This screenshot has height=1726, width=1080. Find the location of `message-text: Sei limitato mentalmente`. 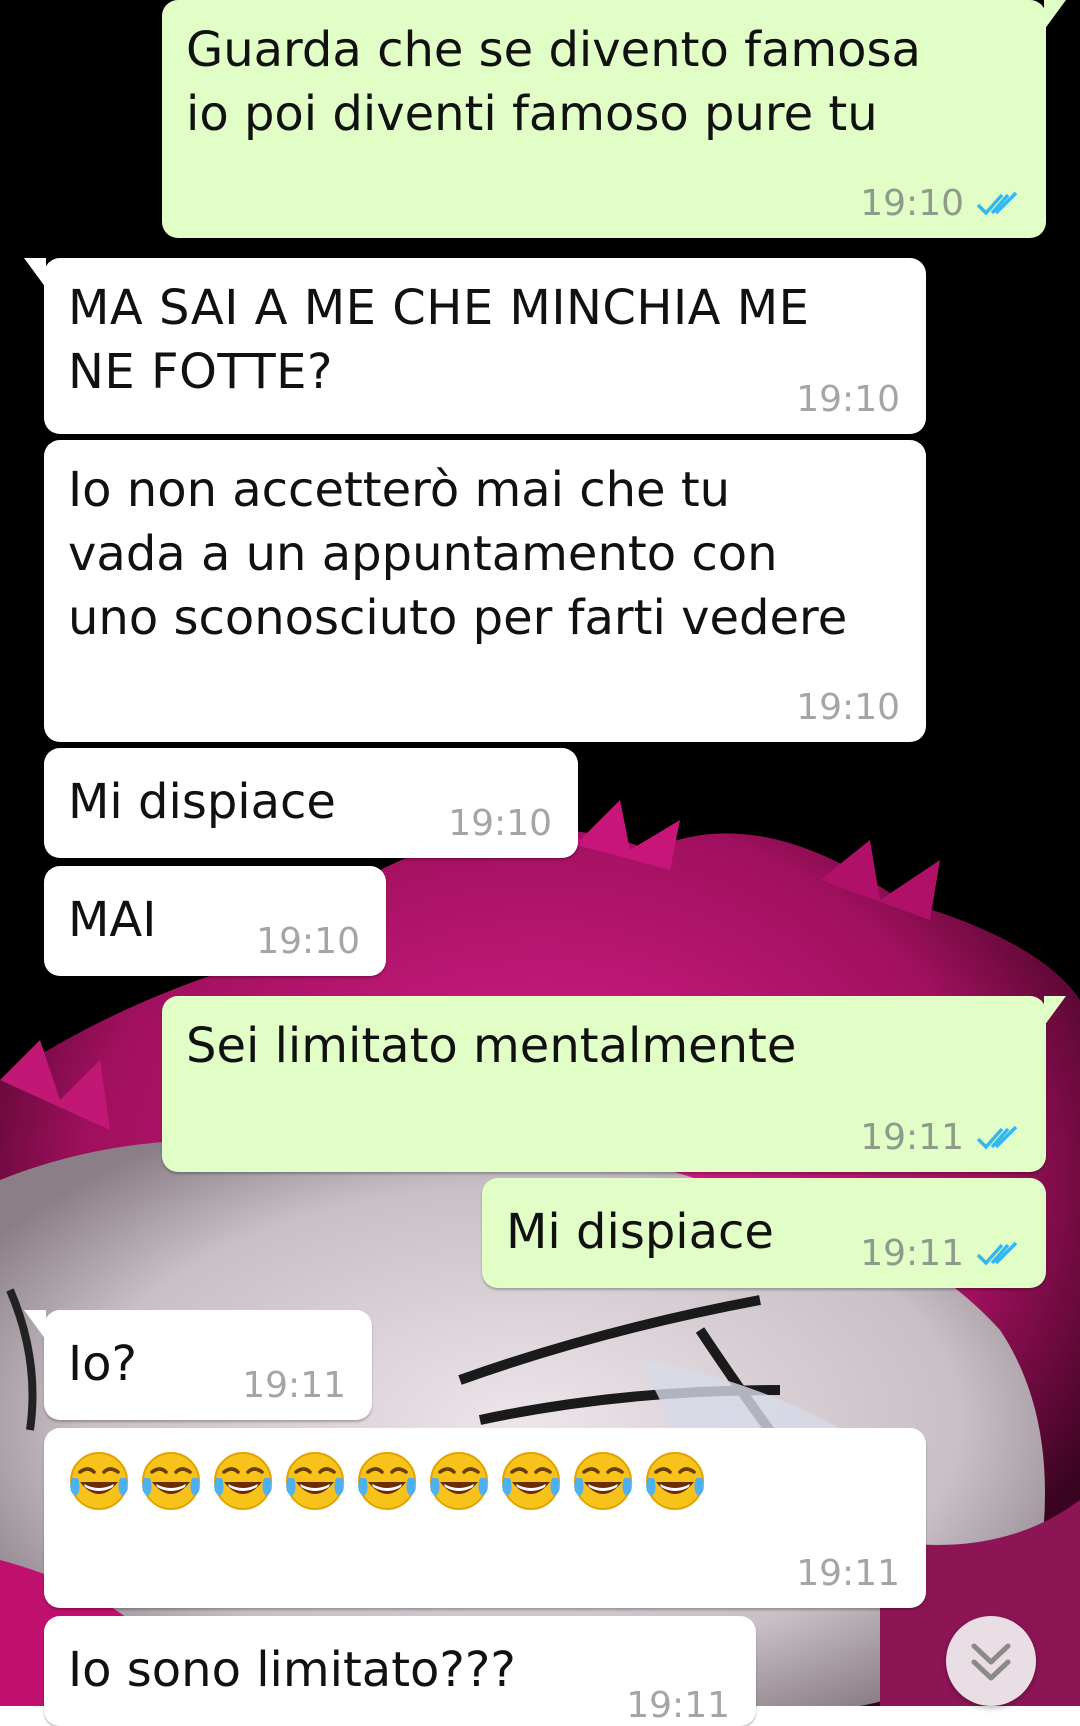

message-text: Sei limitato mentalmente is located at coordinates (491, 1046).